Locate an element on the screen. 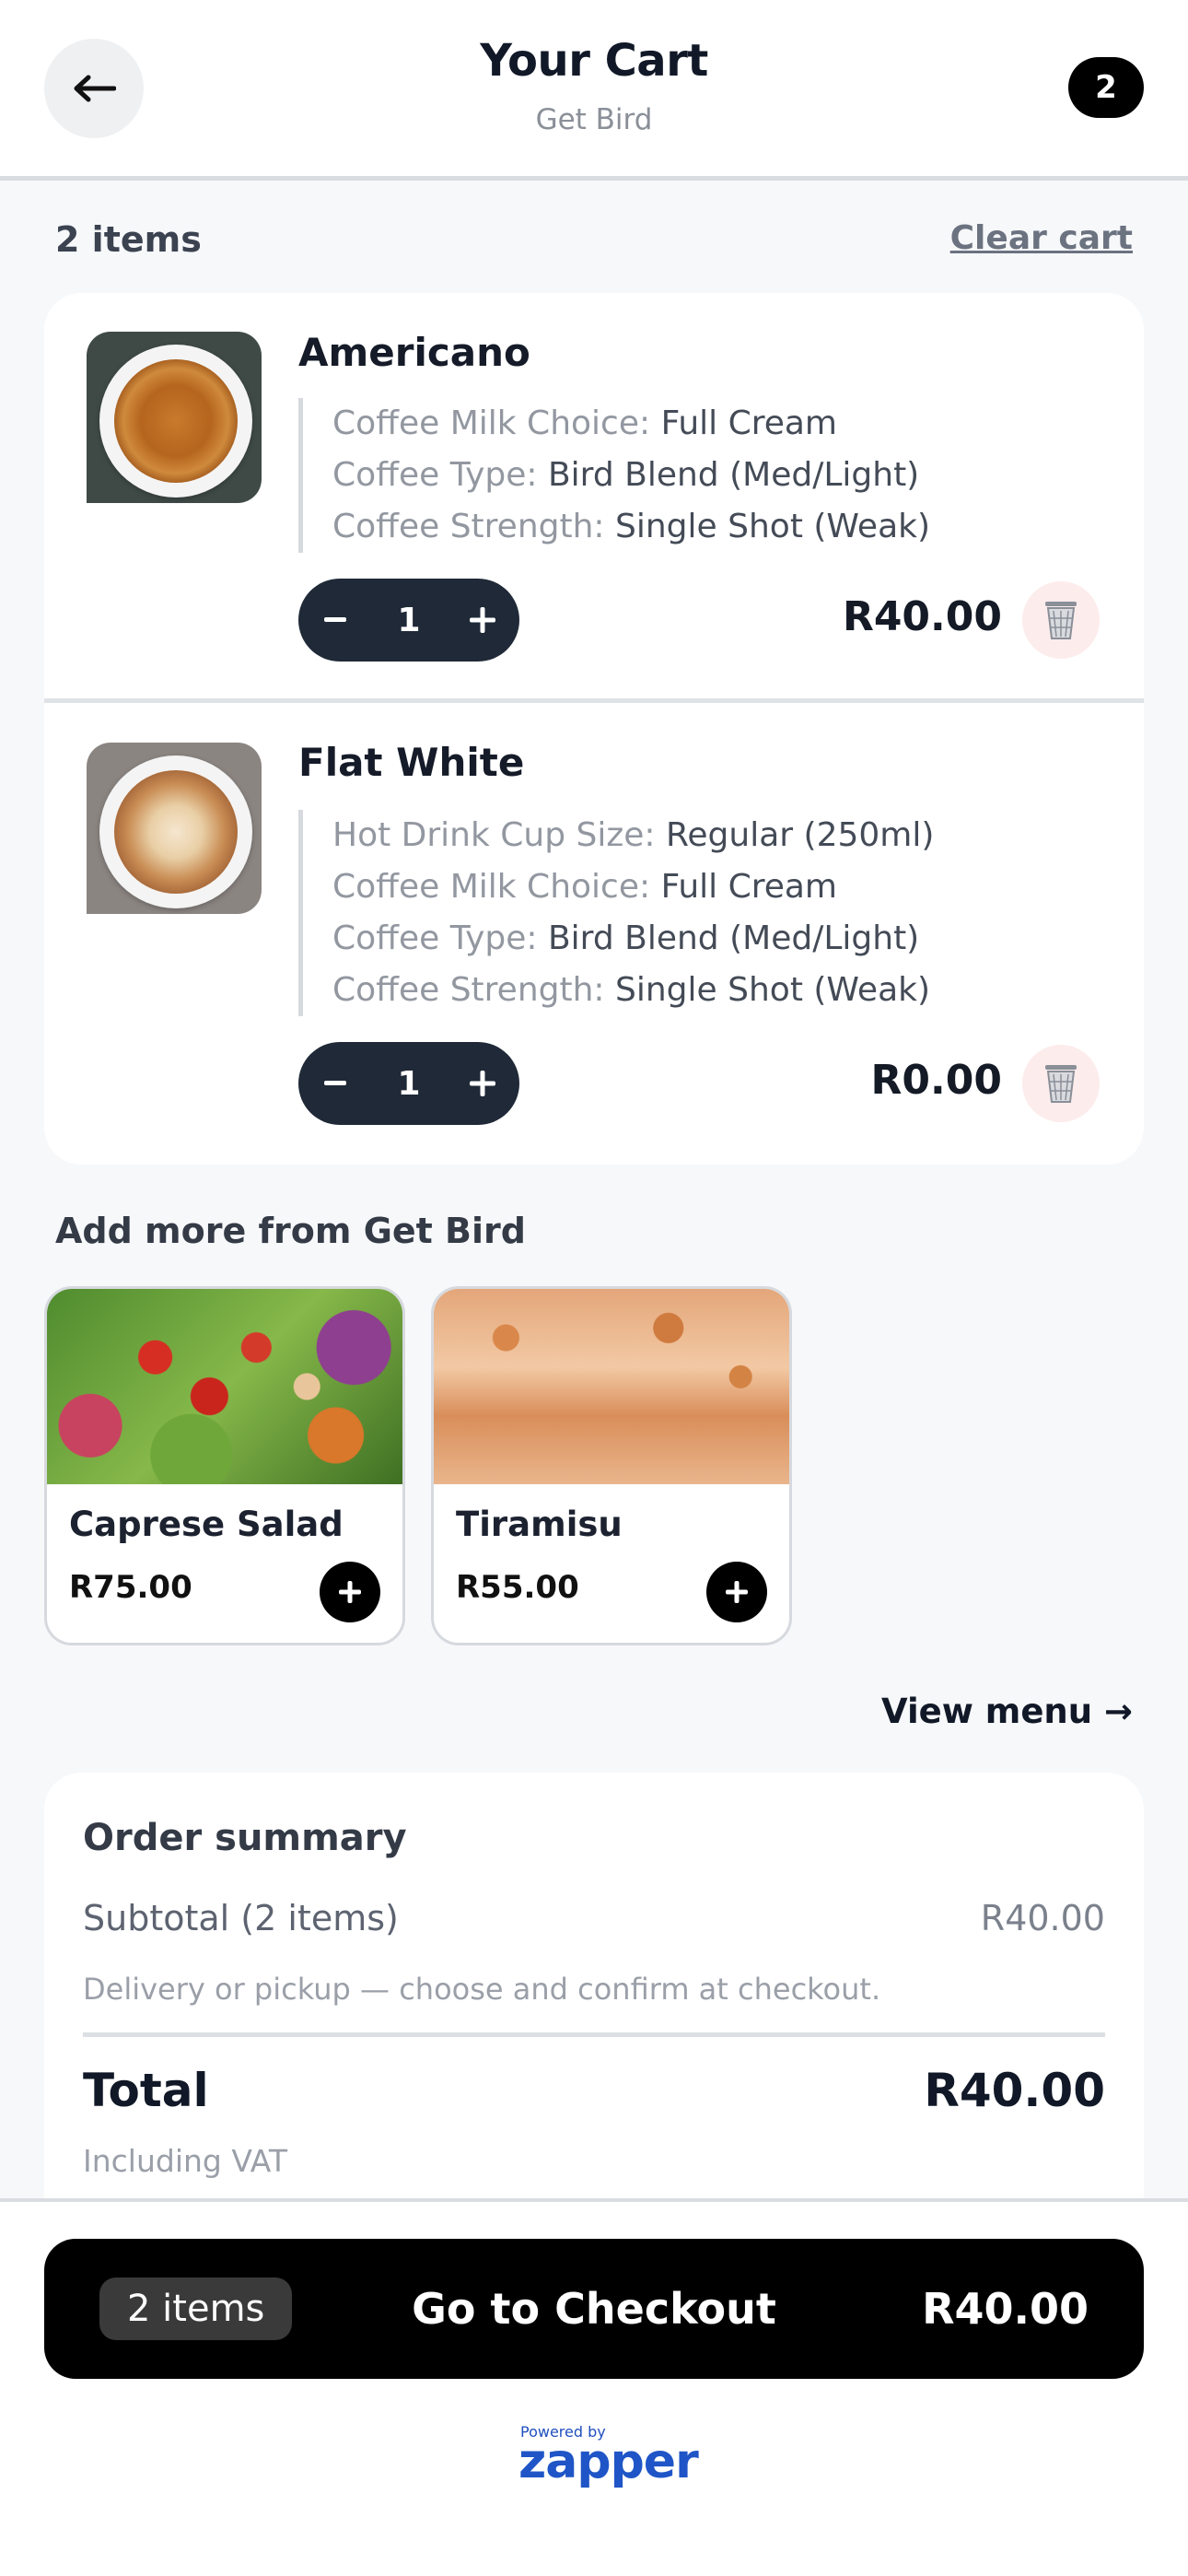 This screenshot has width=1188, height=2576. product-name: Caprese Salad is located at coordinates (206, 1524).